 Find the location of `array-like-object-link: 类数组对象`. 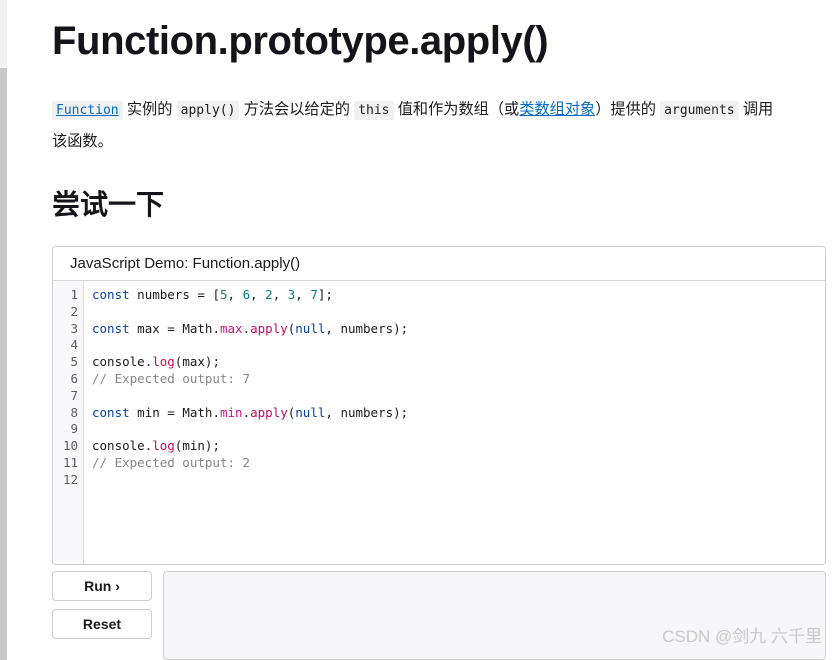

array-like-object-link: 类数组对象 is located at coordinates (557, 109).